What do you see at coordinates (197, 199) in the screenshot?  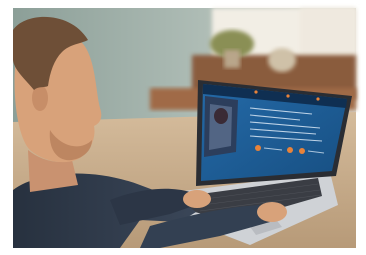 I see `person-hand-left` at bounding box center [197, 199].